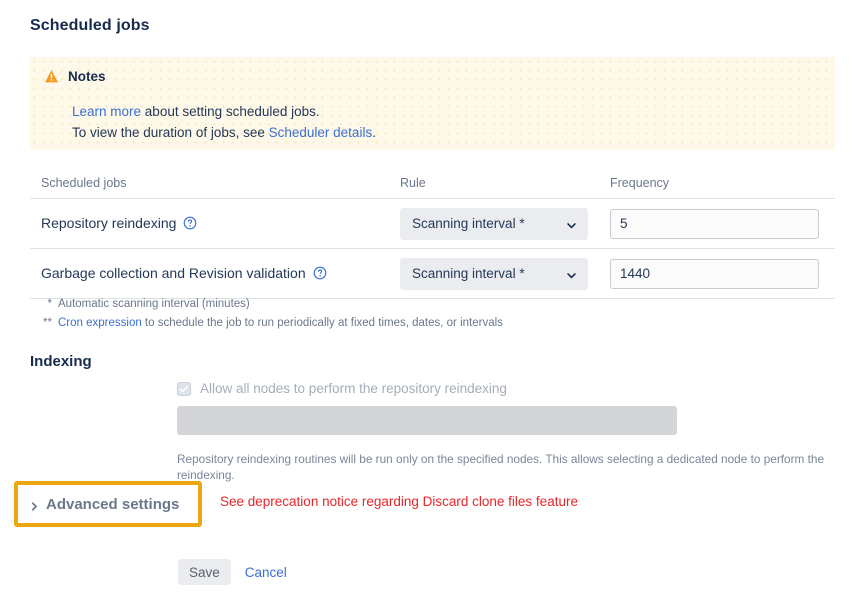  I want to click on footnote-text: Automatic scanning interval (minutes), so click(154, 304).